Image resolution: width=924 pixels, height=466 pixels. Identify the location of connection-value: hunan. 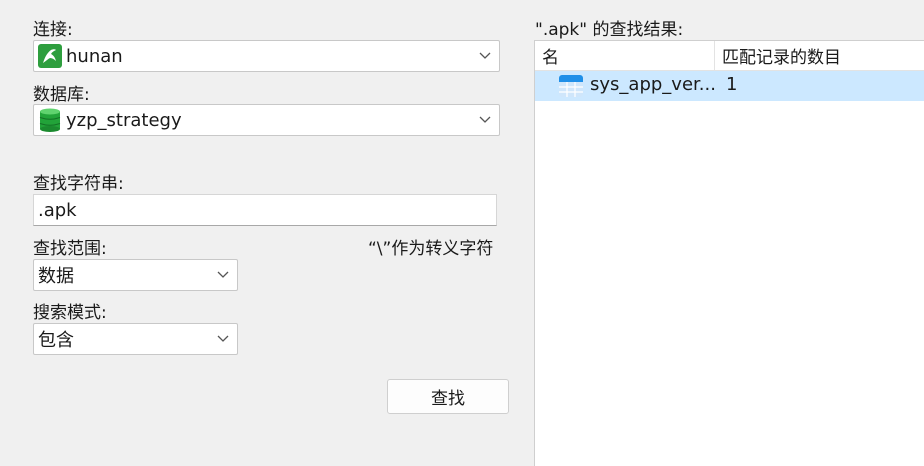
(94, 56).